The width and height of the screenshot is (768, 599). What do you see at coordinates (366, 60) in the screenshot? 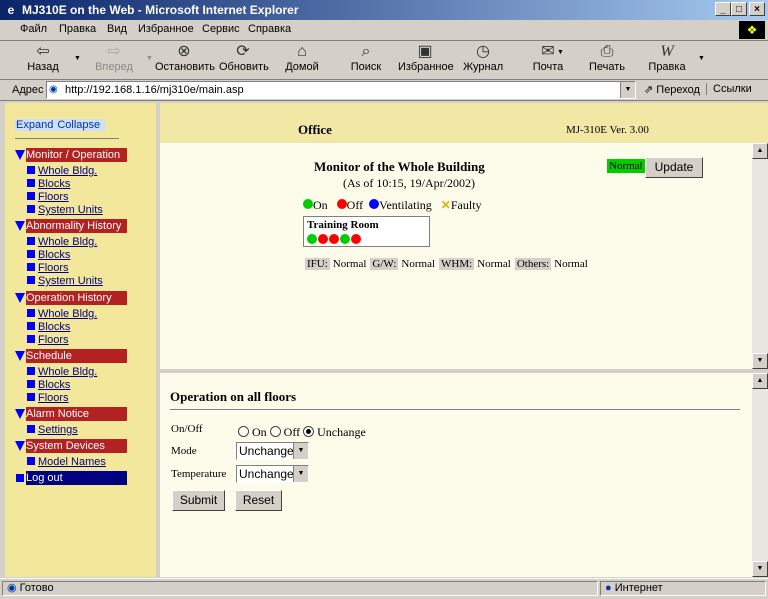
I see `search-button: ⌕ Поиск` at bounding box center [366, 60].